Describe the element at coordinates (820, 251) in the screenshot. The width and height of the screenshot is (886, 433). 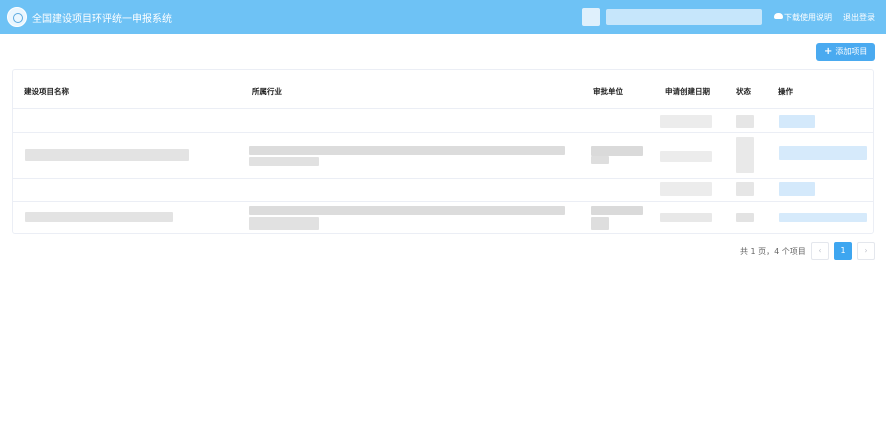
I see `pagination-prev-button: ‹` at that location.